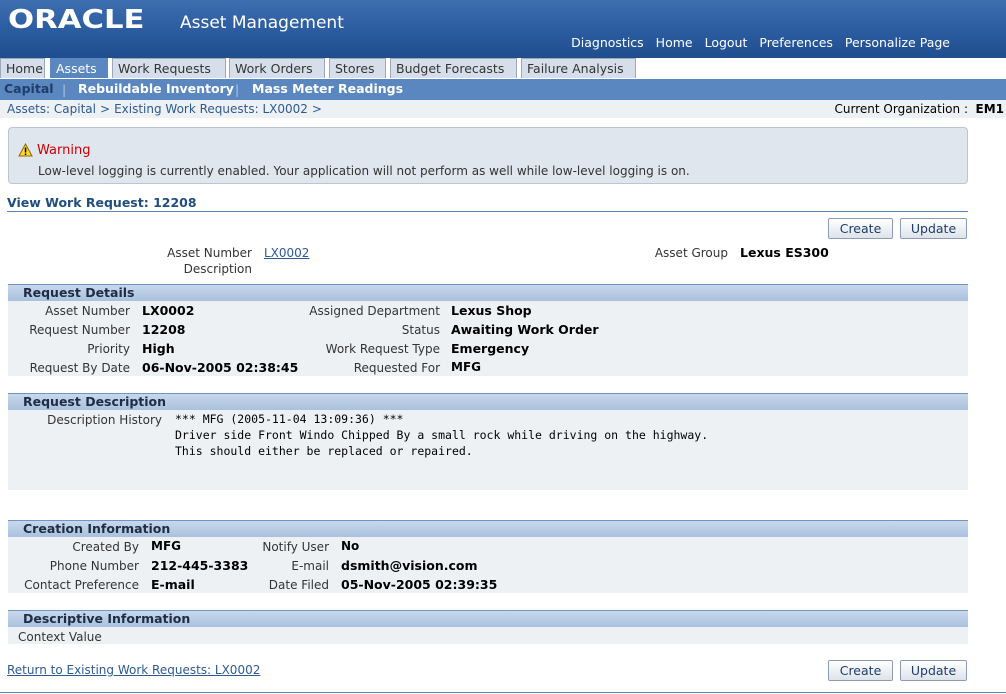 The image size is (1006, 694). I want to click on create-button: Create, so click(860, 228).